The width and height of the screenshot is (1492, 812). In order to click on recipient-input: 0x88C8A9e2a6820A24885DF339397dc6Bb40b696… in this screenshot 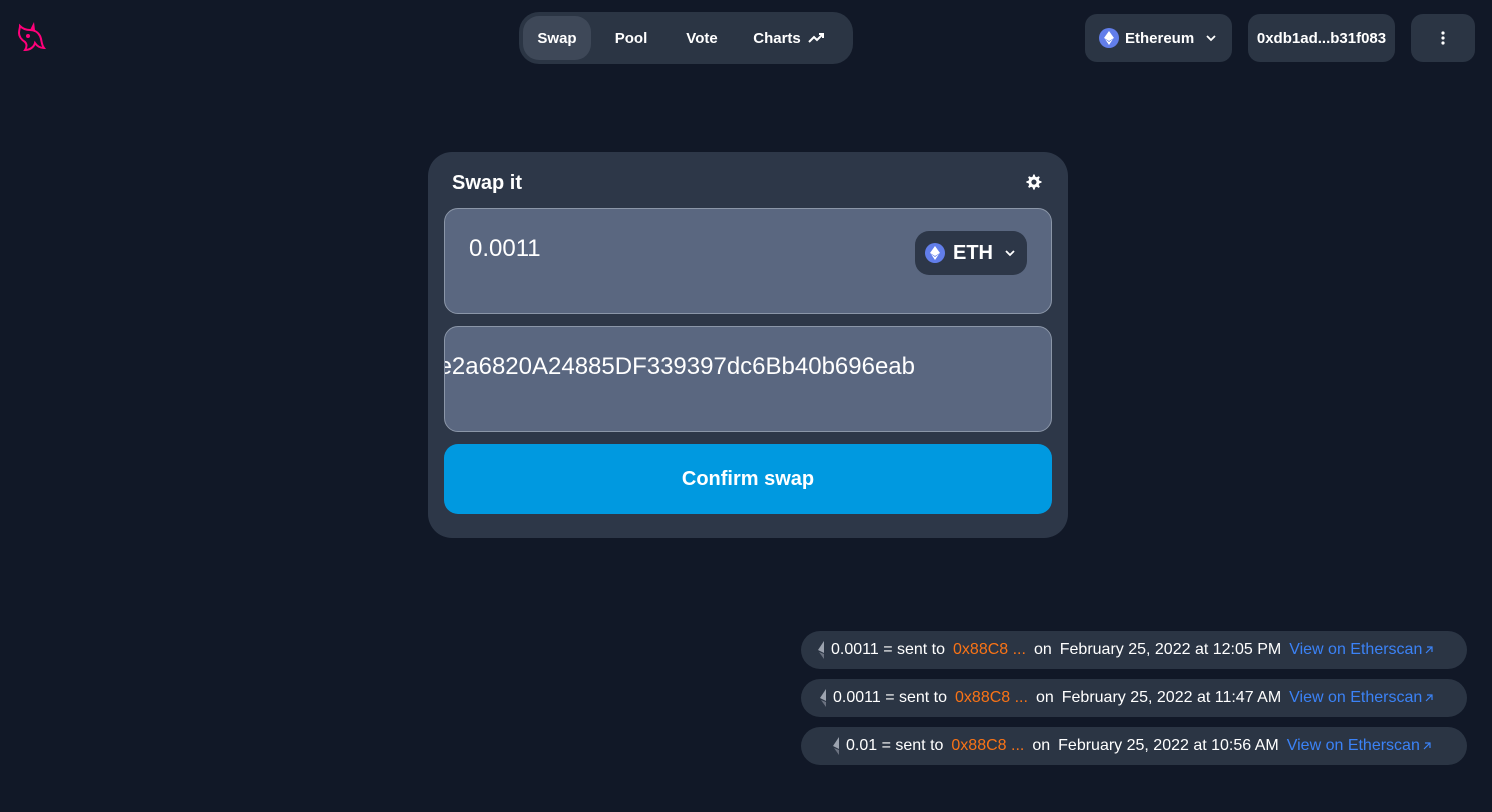, I will do `click(680, 367)`.